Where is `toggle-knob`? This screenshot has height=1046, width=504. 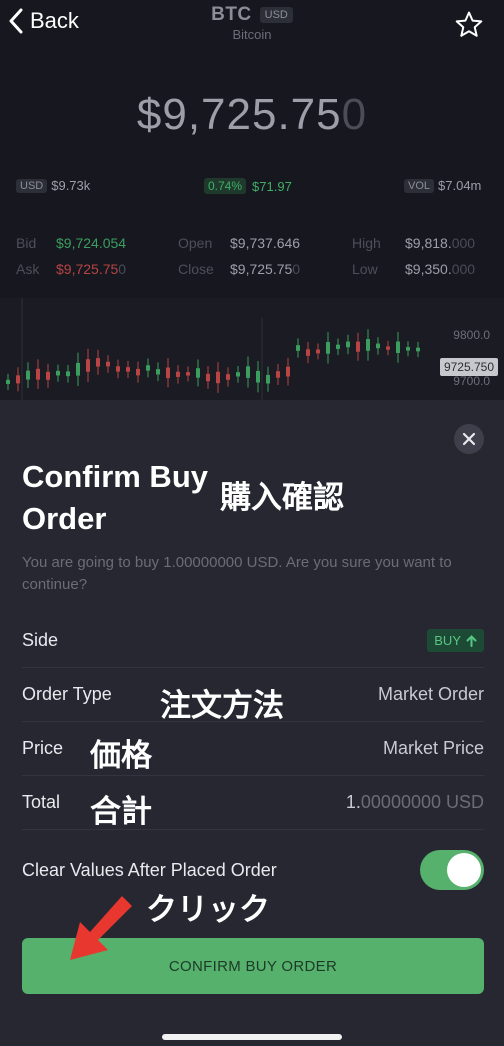 toggle-knob is located at coordinates (464, 870).